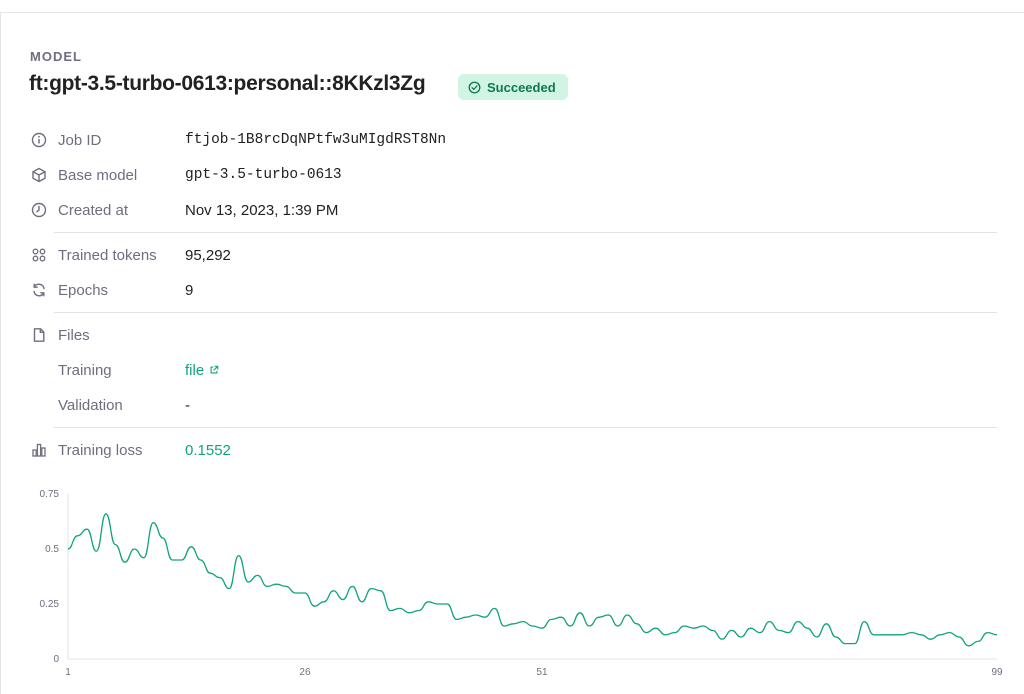  I want to click on x-tick-label: 99, so click(997, 672).